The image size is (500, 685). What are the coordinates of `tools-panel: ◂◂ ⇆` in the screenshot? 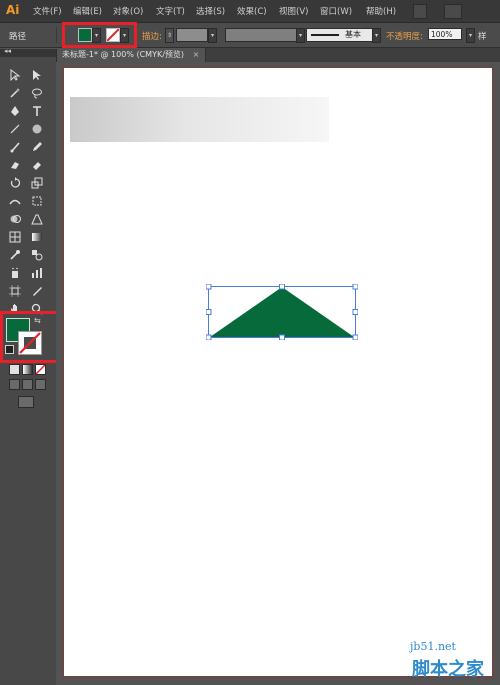 It's located at (28, 366).